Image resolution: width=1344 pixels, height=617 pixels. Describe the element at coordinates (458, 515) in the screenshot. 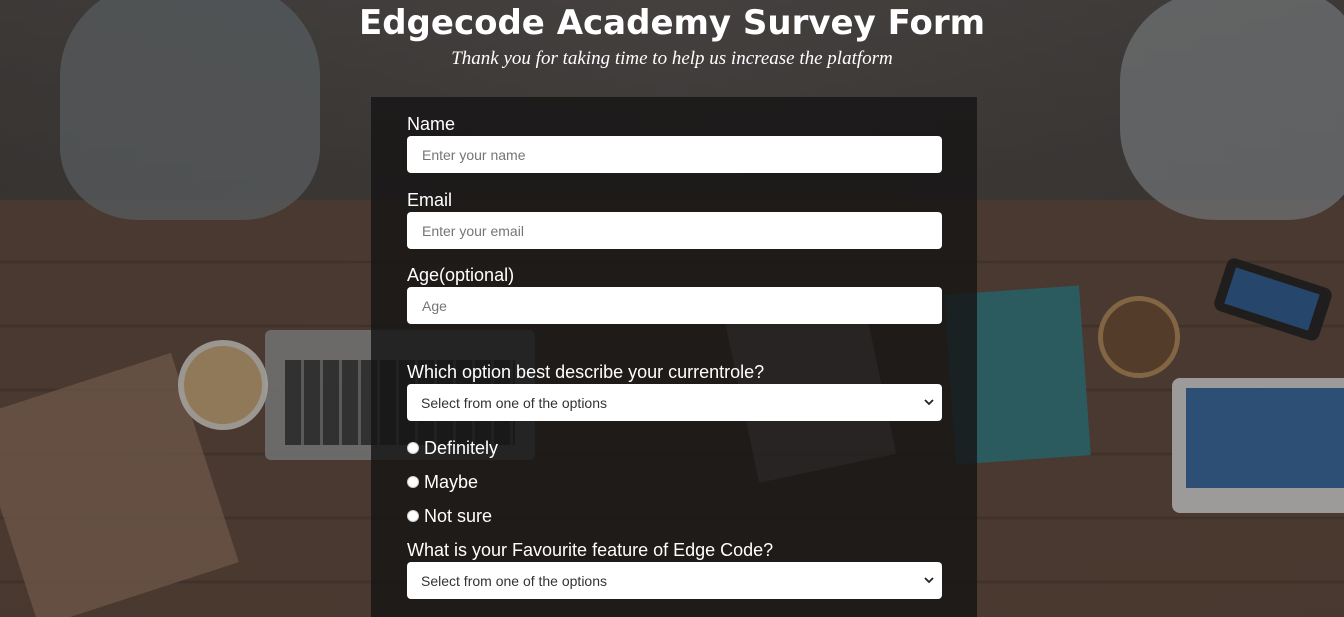

I see `radio-label: Not sure` at that location.